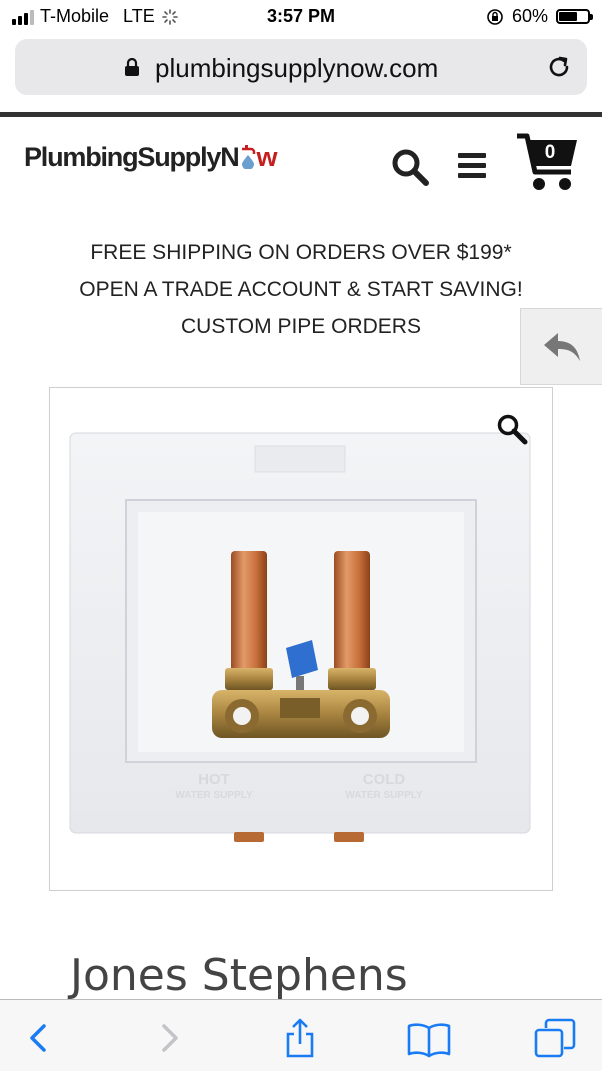  What do you see at coordinates (297, 68) in the screenshot?
I see `url-text: plumbingsupplynow.com` at bounding box center [297, 68].